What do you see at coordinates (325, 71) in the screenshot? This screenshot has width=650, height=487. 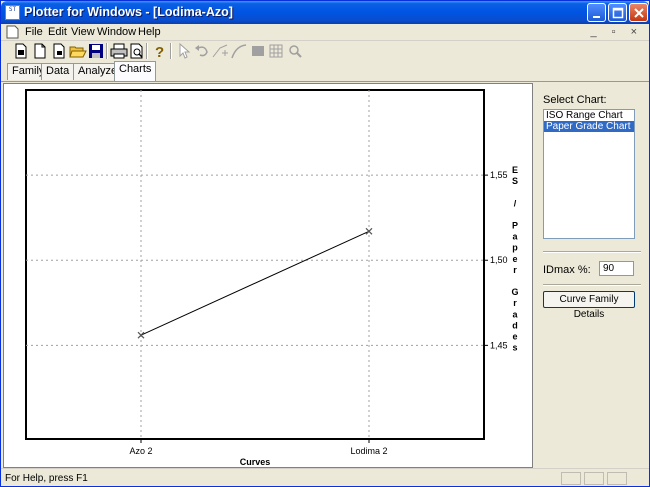 I see `tab-strip: Family Data Analyze Charts` at bounding box center [325, 71].